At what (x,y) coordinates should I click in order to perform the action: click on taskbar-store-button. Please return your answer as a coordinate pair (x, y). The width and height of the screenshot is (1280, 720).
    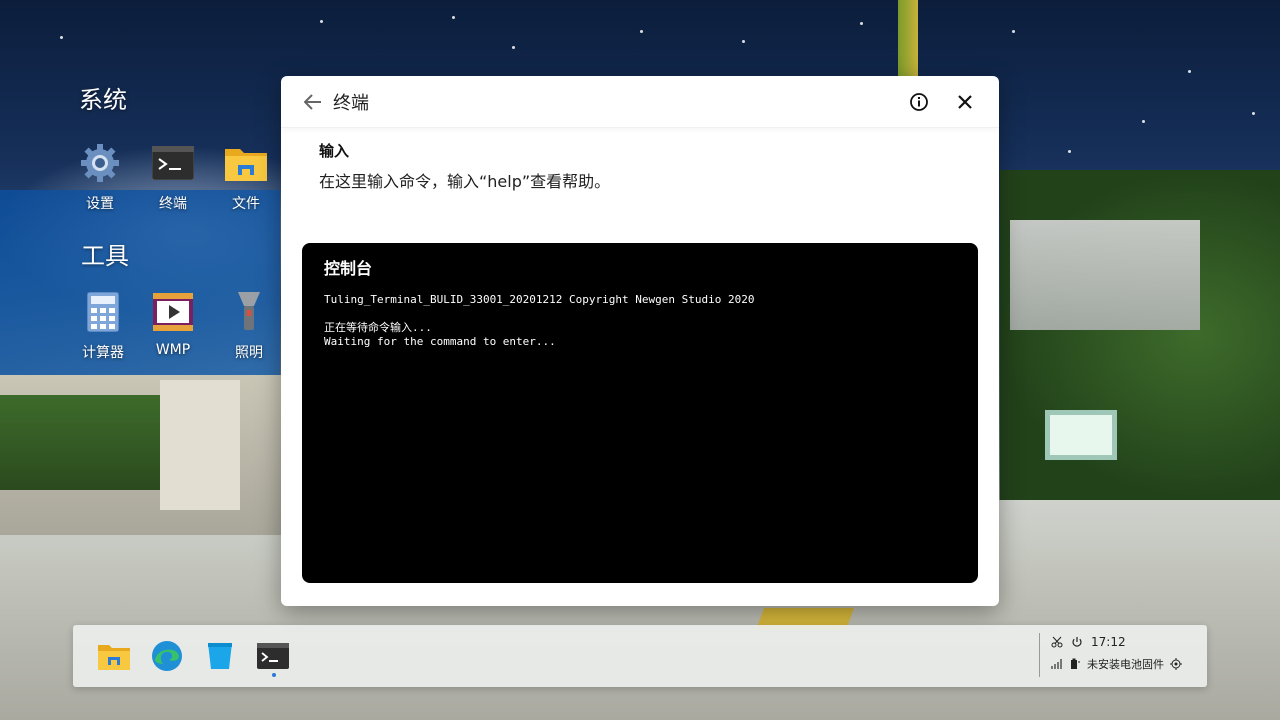
    Looking at the image, I should click on (220, 656).